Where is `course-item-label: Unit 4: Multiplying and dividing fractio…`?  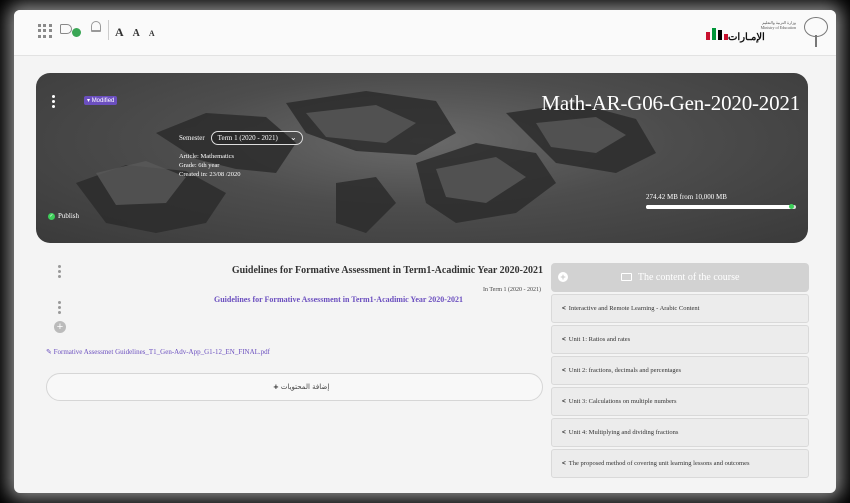 course-item-label: Unit 4: Multiplying and dividing fractio… is located at coordinates (623, 432).